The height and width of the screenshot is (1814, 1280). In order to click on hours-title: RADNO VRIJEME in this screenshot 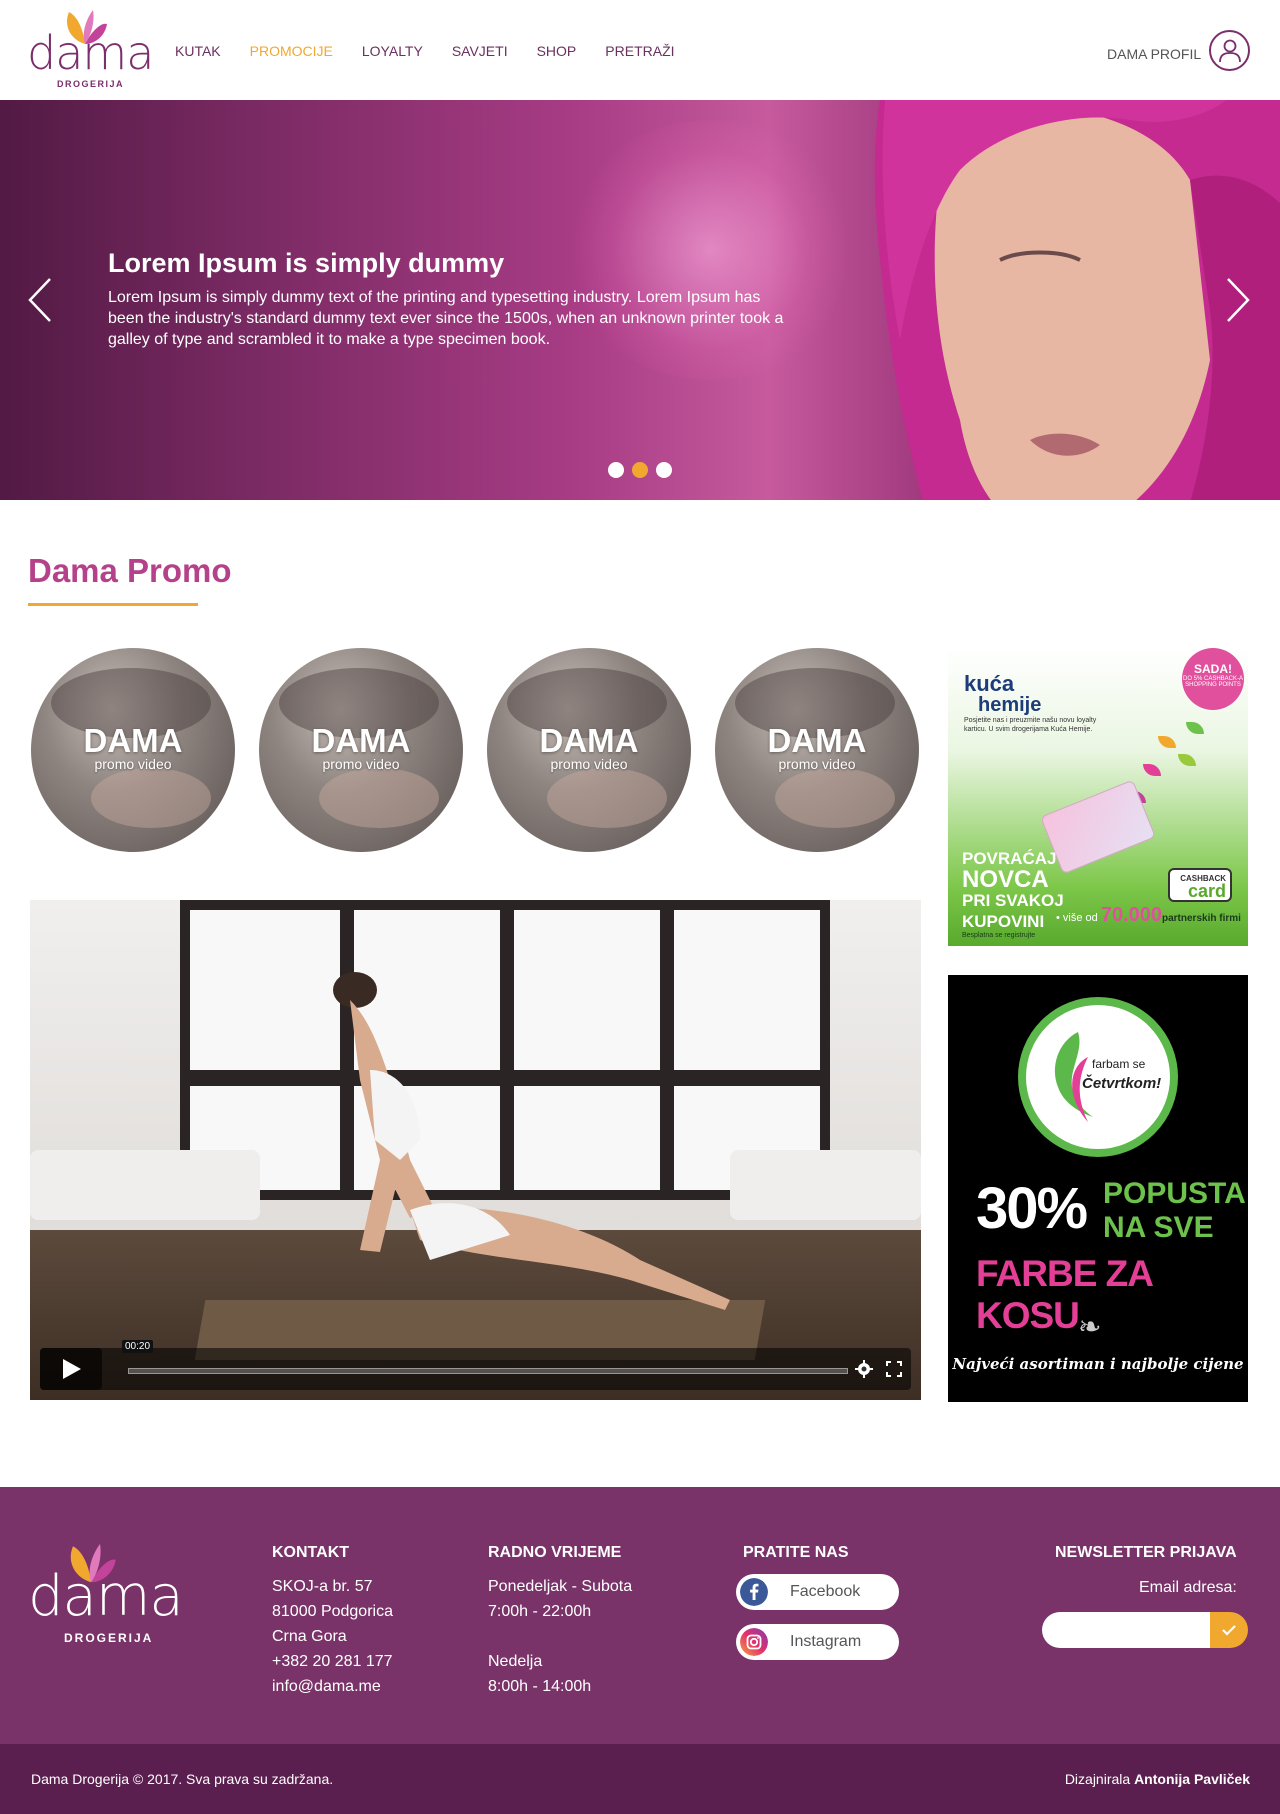, I will do `click(555, 1552)`.